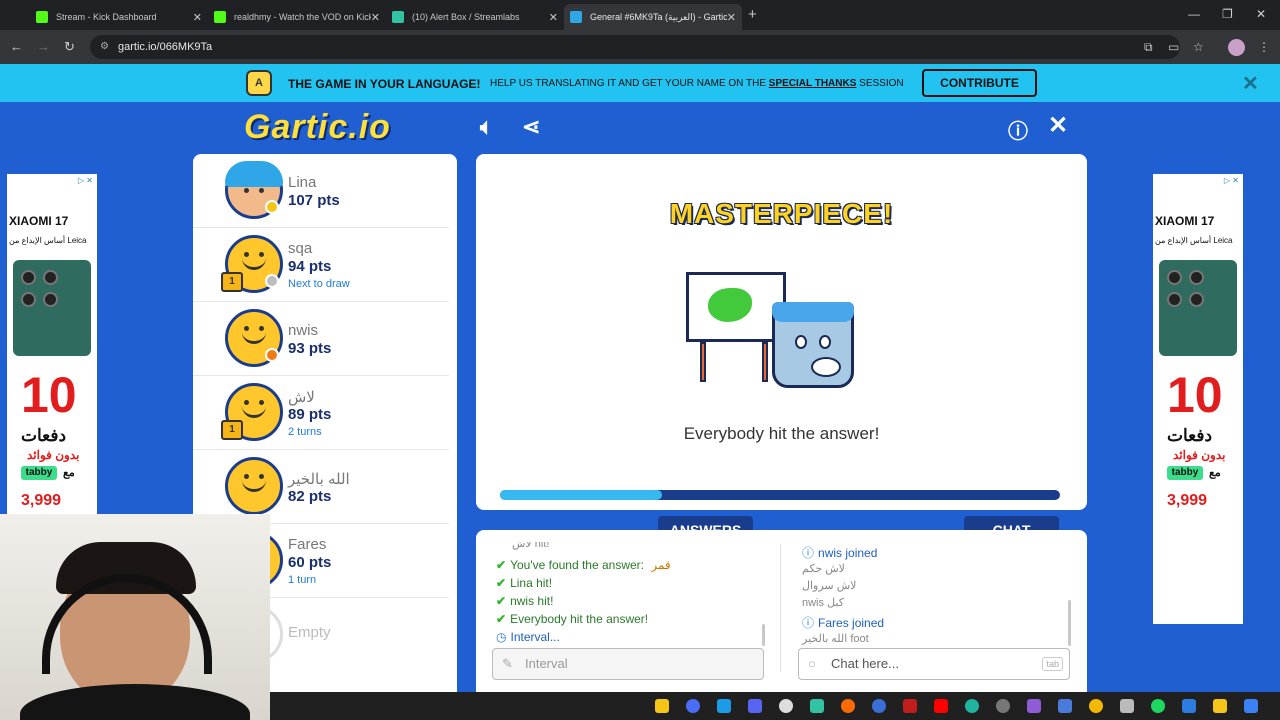 The height and width of the screenshot is (720, 1280). What do you see at coordinates (321, 191) in the screenshot?
I see `player-row: Lina 107 pts` at bounding box center [321, 191].